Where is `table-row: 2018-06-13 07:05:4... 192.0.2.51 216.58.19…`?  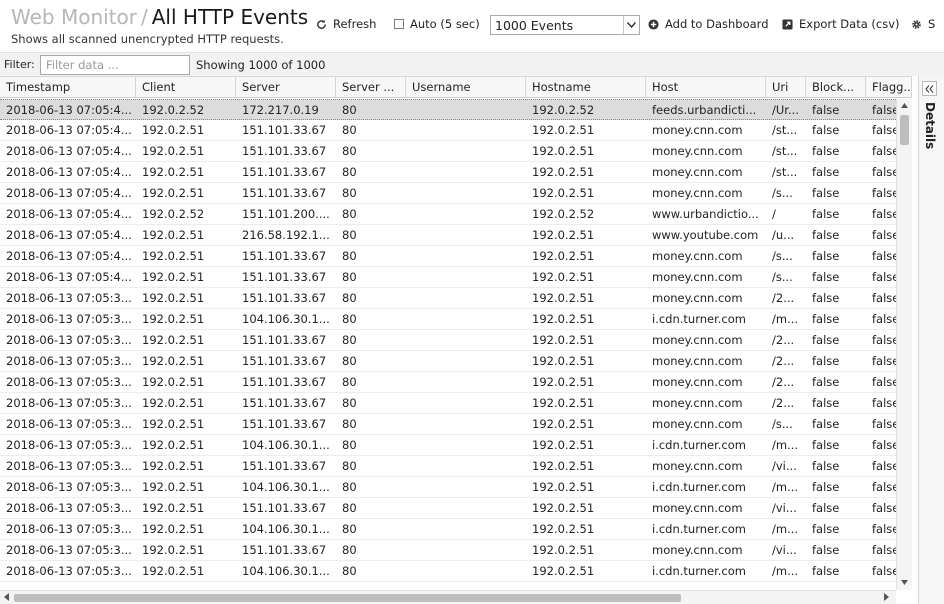
table-row: 2018-06-13 07:05:4... 192.0.2.51 216.58.19… is located at coordinates (449, 235).